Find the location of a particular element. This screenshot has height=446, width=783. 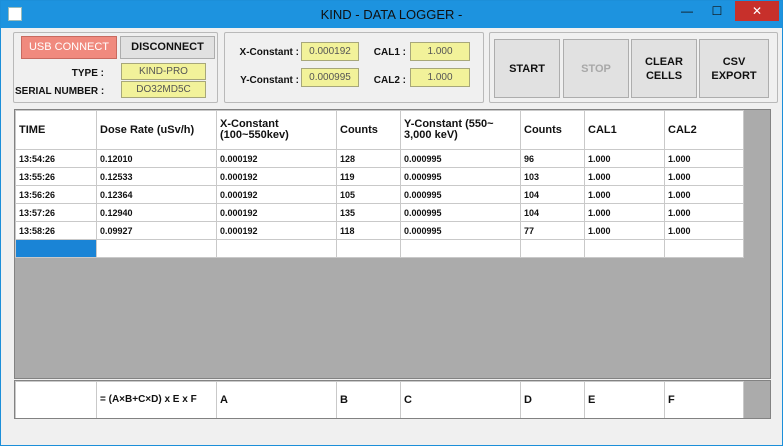

formula-cell-b: B is located at coordinates (368, 399).